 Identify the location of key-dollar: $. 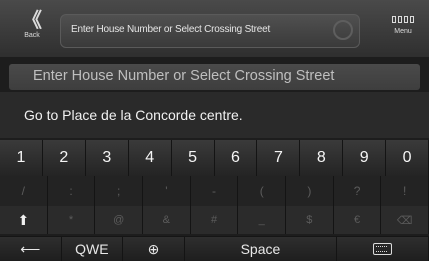
(310, 220).